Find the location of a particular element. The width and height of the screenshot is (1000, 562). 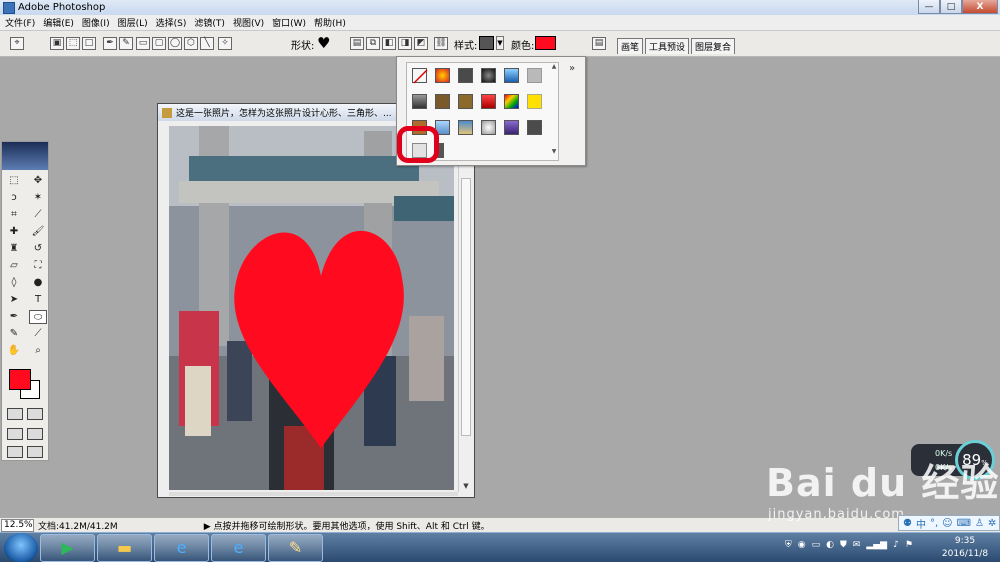

rectangle-tool-button: ▭ is located at coordinates (143, 43).